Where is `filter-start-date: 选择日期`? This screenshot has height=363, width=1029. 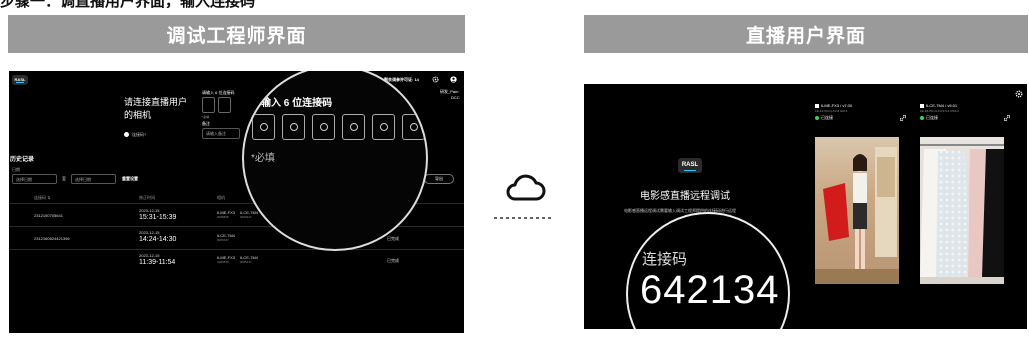 filter-start-date: 选择日期 is located at coordinates (34, 179).